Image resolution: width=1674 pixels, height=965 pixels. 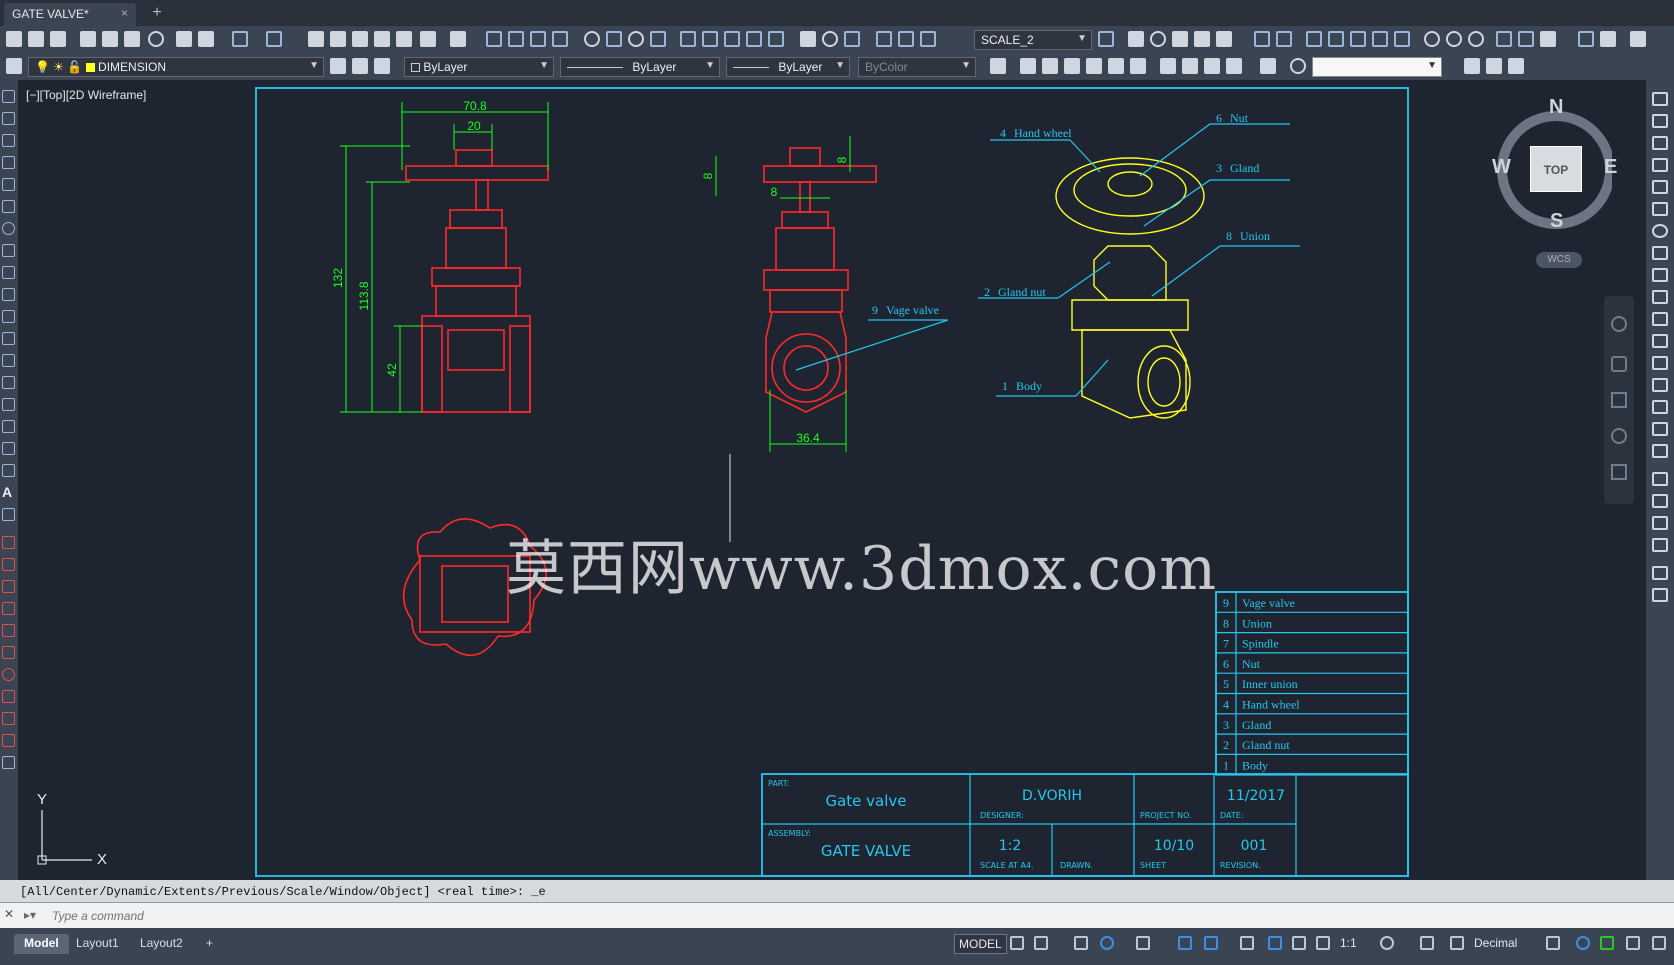 What do you see at coordinates (1660, 573) in the screenshot?
I see `text-front-icon` at bounding box center [1660, 573].